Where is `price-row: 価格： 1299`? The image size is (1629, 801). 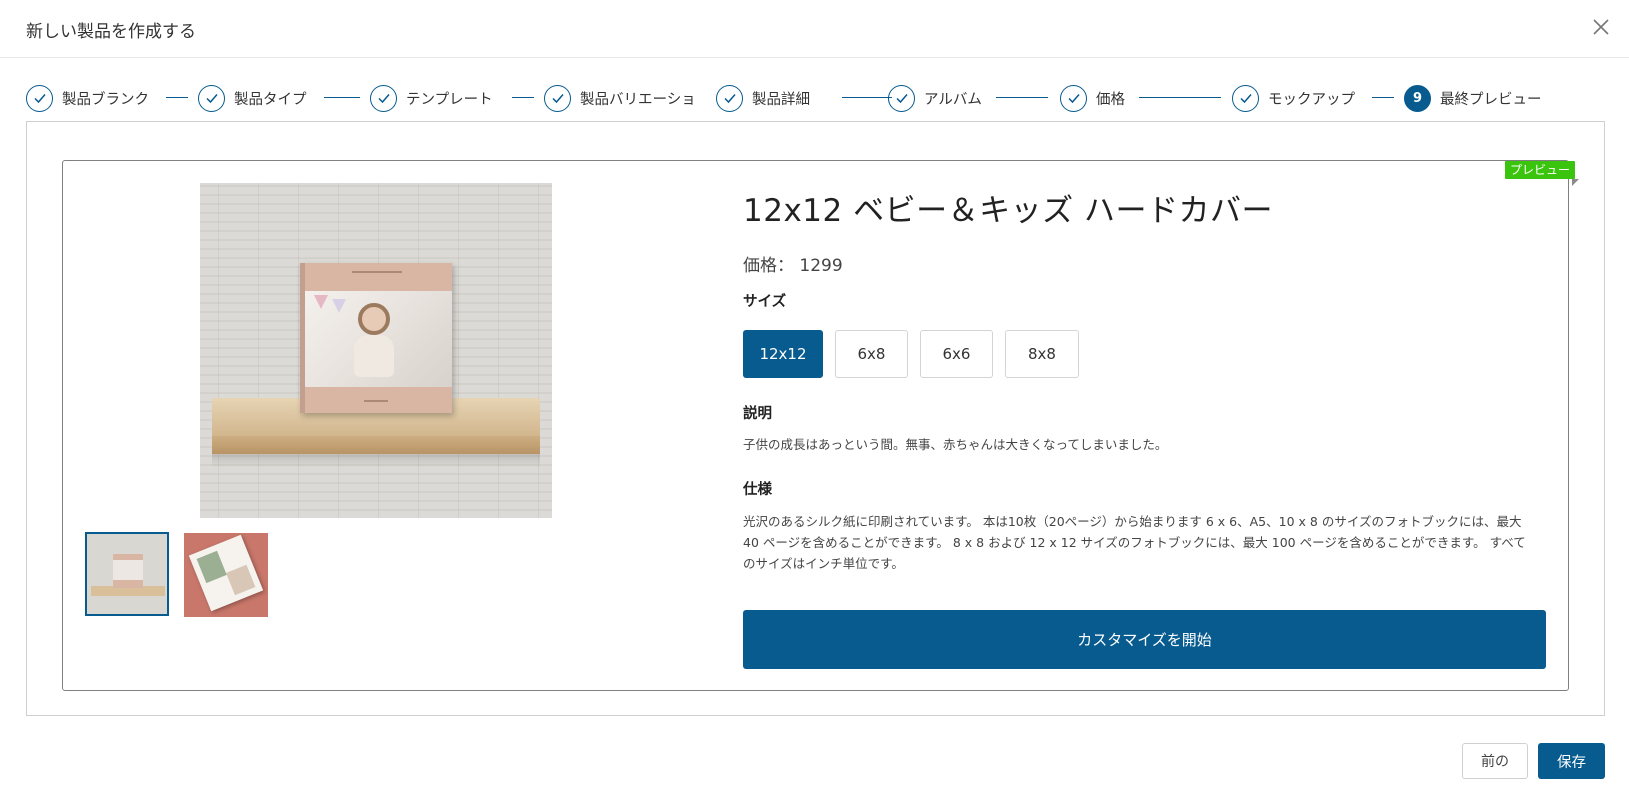
price-row: 価格： 1299 is located at coordinates (793, 263).